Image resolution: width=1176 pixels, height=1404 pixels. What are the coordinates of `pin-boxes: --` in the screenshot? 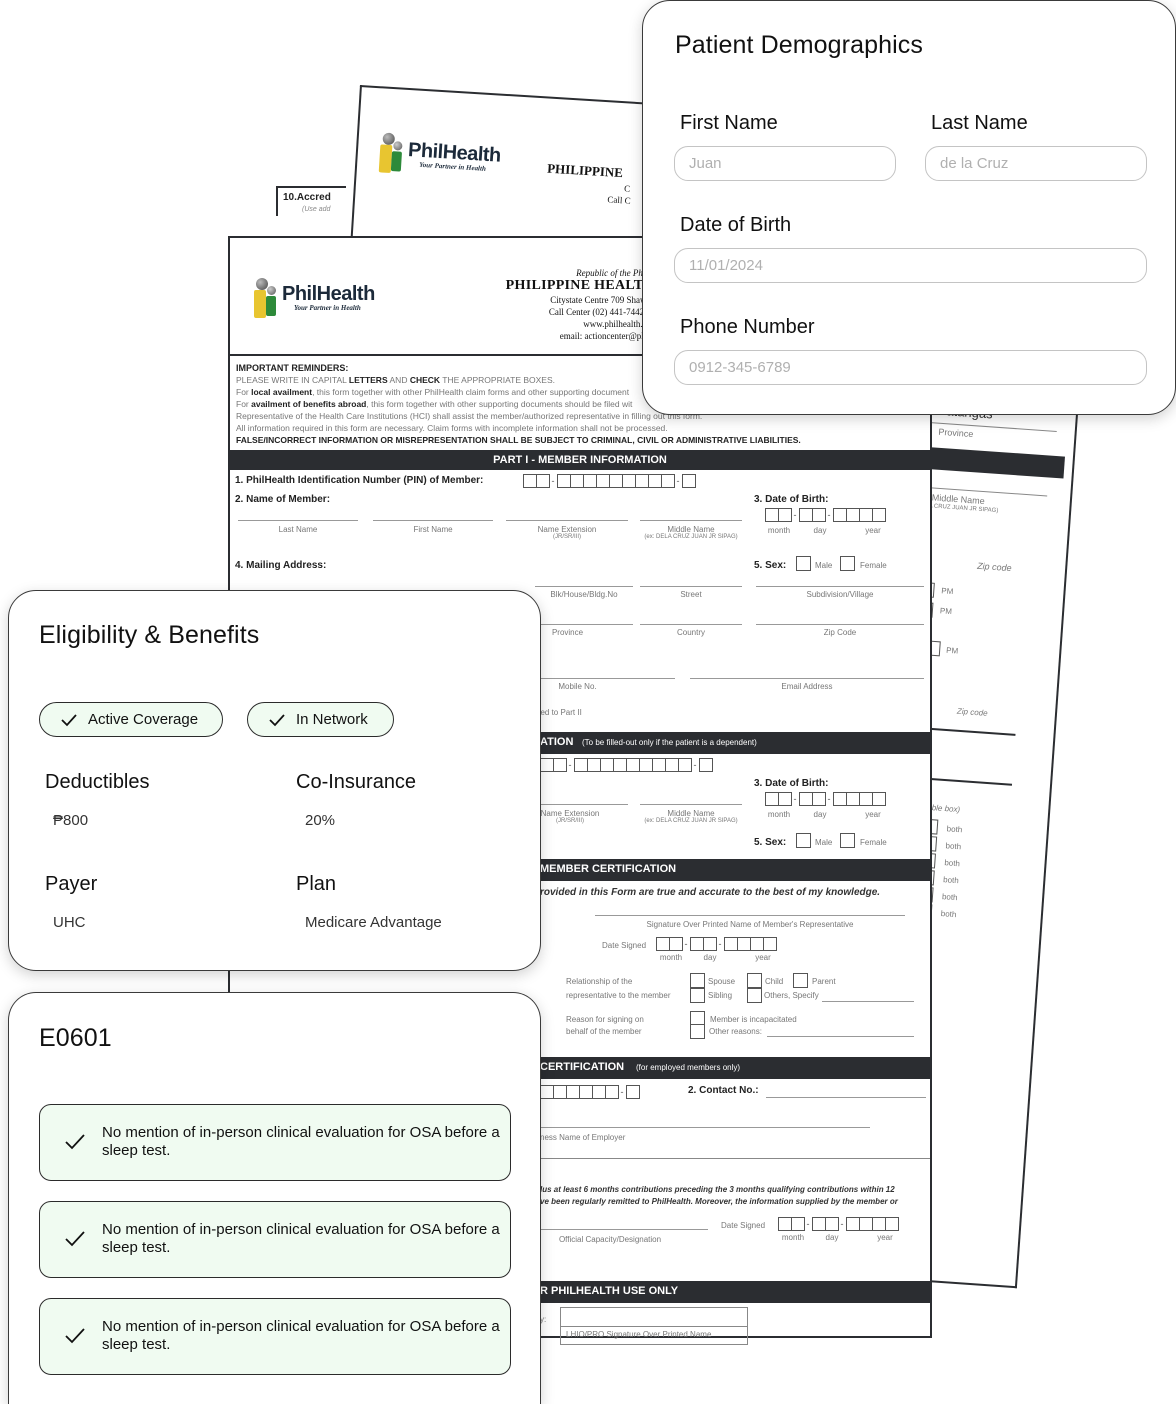 It's located at (609, 481).